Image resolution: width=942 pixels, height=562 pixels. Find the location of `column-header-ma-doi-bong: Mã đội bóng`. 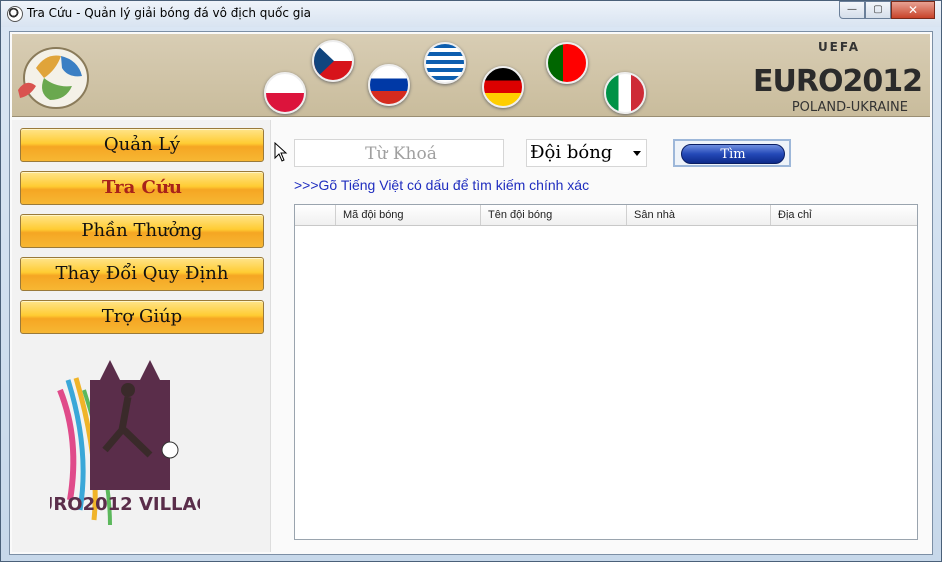

column-header-ma-doi-bong: Mã đội bóng is located at coordinates (408, 215).